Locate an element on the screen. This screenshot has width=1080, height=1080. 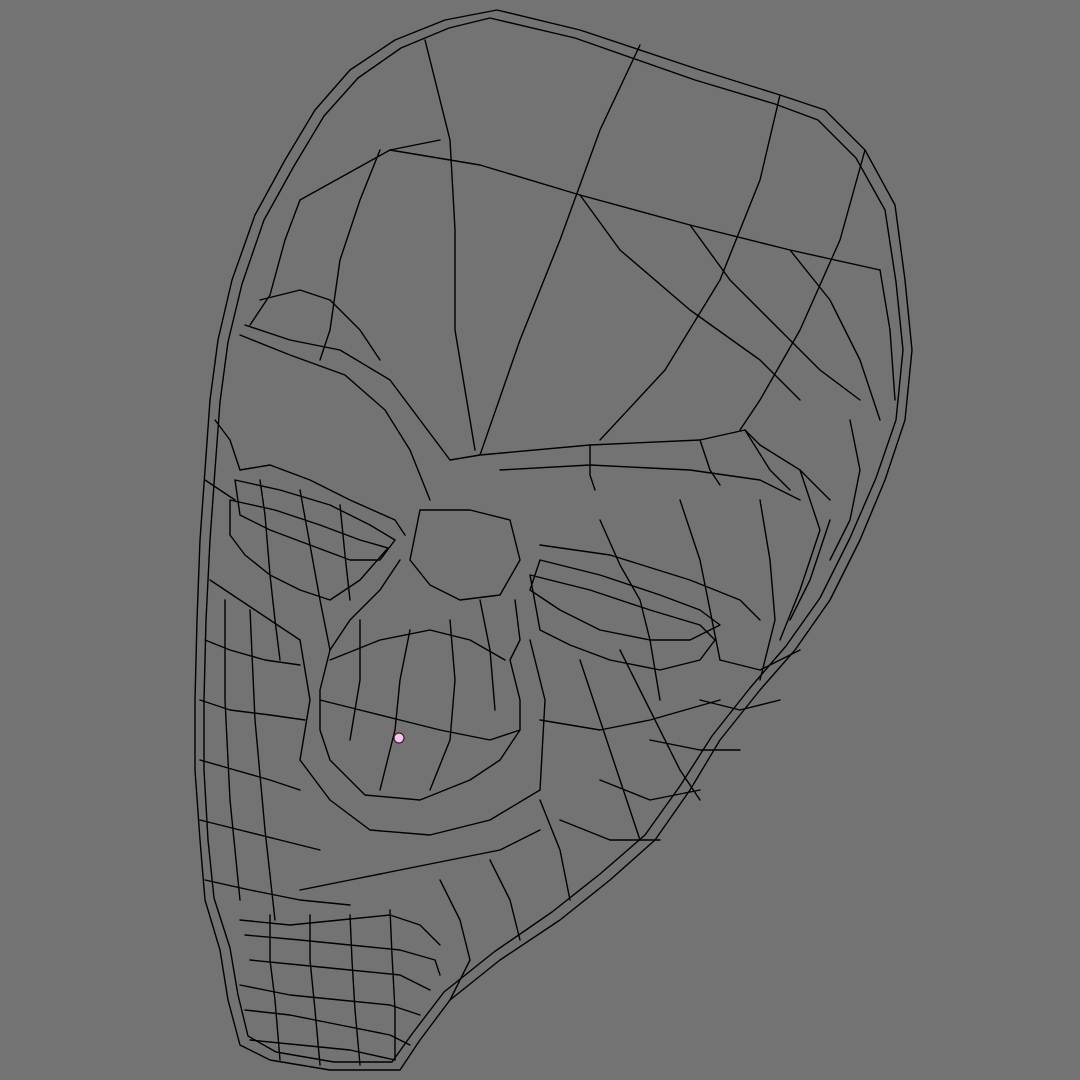
selected-vertex is located at coordinates (399, 738).